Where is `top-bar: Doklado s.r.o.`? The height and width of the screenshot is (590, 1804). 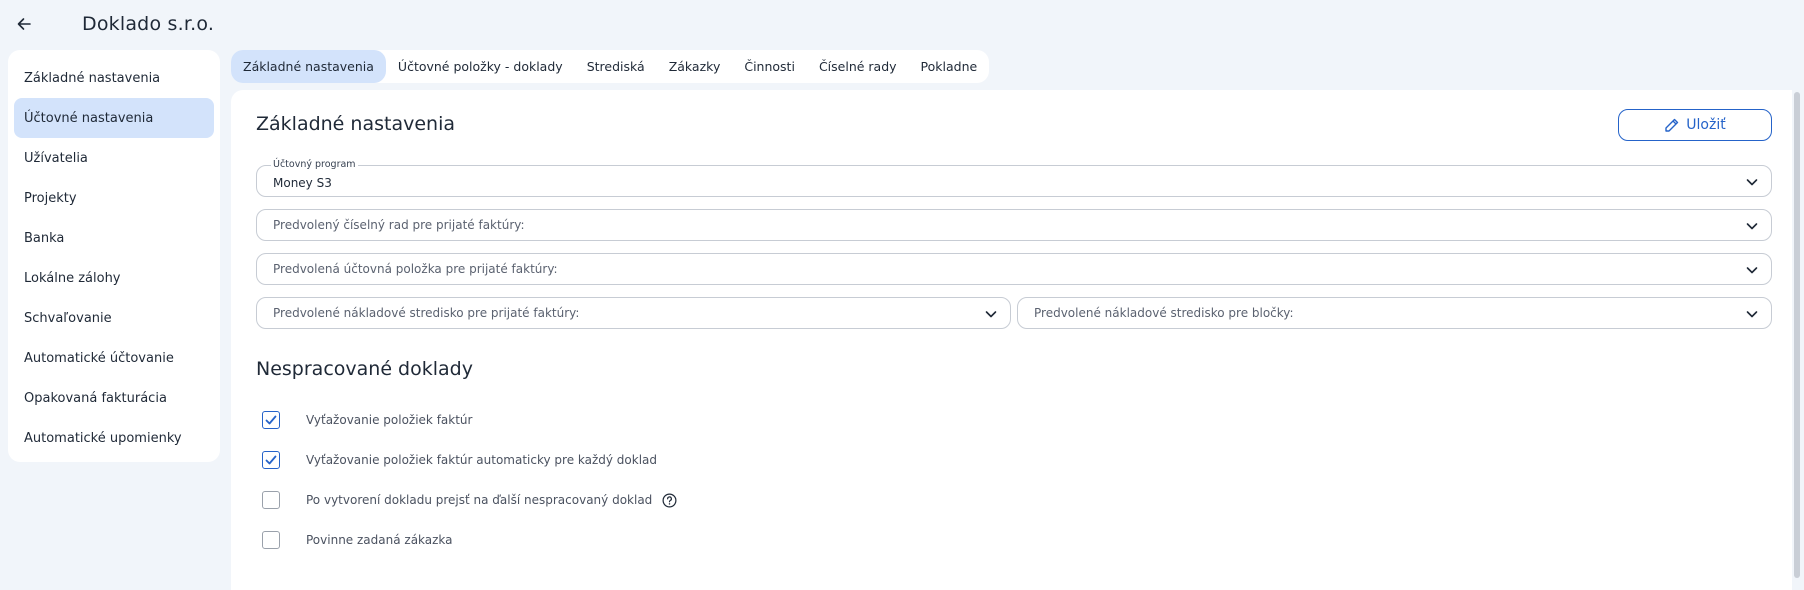 top-bar: Doklado s.r.o. is located at coordinates (902, 25).